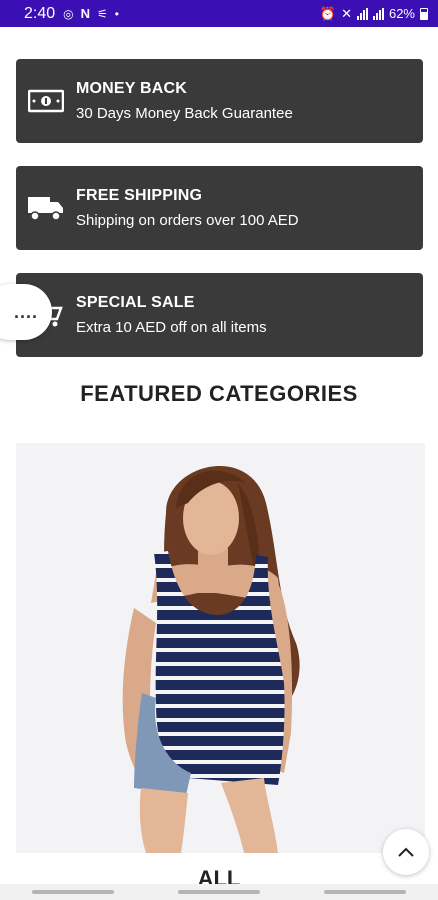 This screenshot has height=900, width=438. Describe the element at coordinates (346, 13) in the screenshot. I see `mute-icon: ✕` at that location.